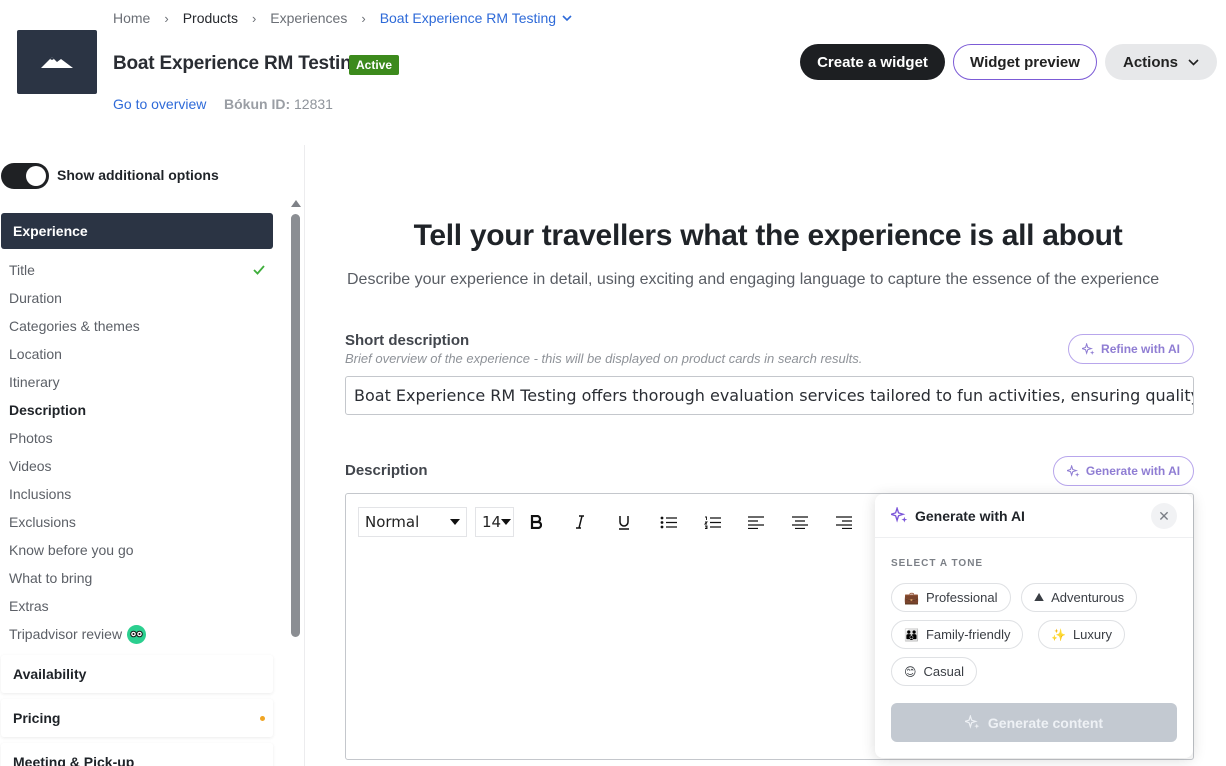 The image size is (1226, 766). I want to click on status-badge: Active, so click(374, 65).